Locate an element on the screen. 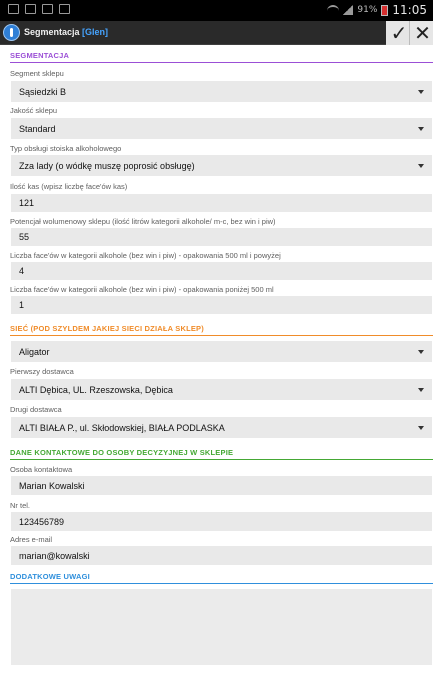 The width and height of the screenshot is (433, 688). faces-small-input: 1 is located at coordinates (221, 305).